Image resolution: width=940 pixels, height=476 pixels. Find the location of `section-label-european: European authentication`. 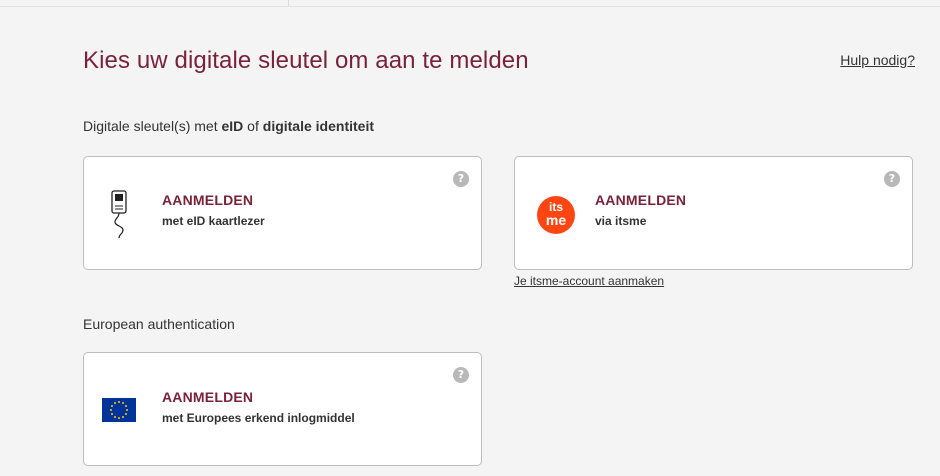

section-label-european: European authentication is located at coordinates (159, 324).